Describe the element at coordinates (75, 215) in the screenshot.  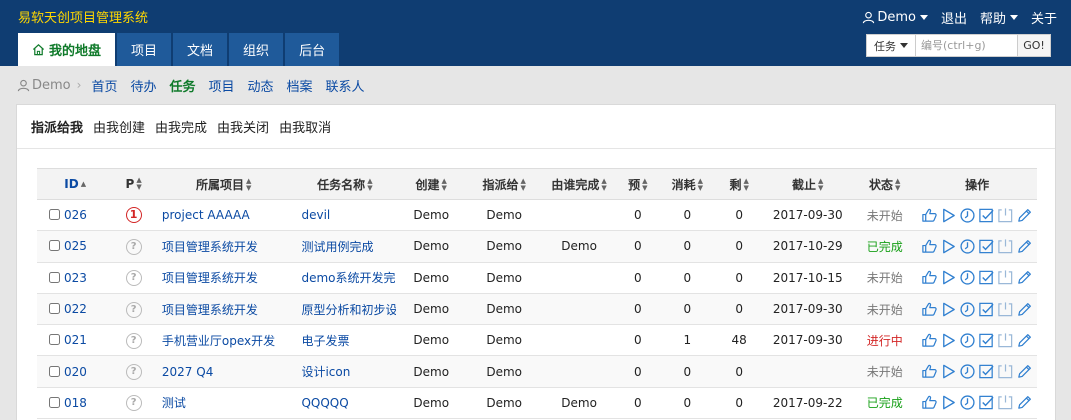
I see `task-id-link: 026` at that location.